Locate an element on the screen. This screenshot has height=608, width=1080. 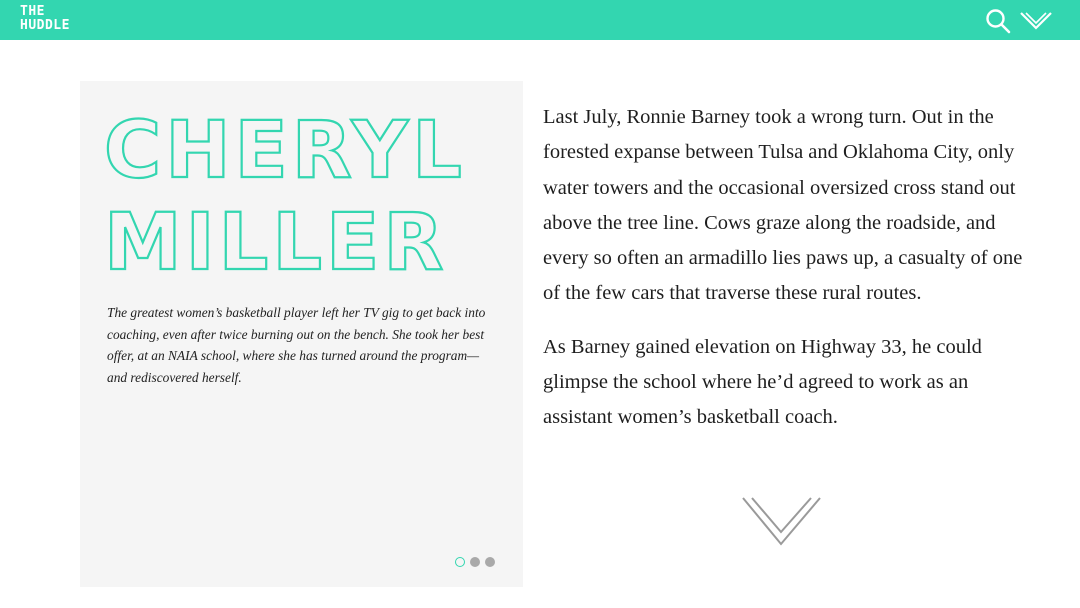
site-logo: THE HUDDLE is located at coordinates (45, 19).